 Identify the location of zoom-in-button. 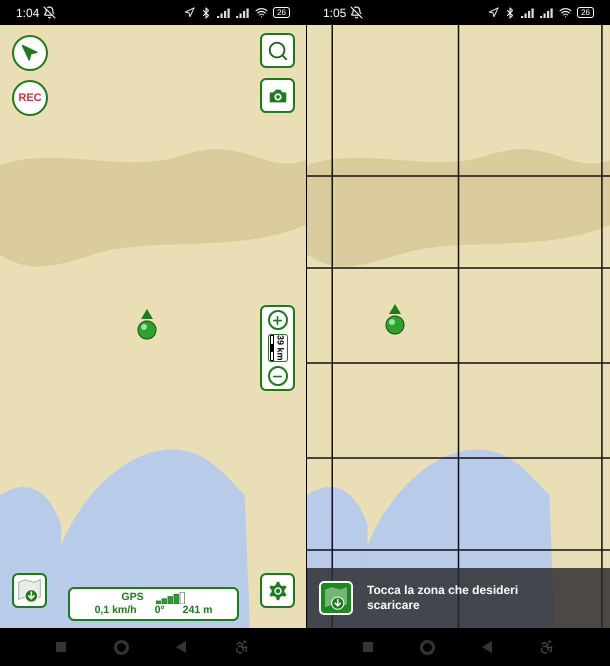
(278, 320).